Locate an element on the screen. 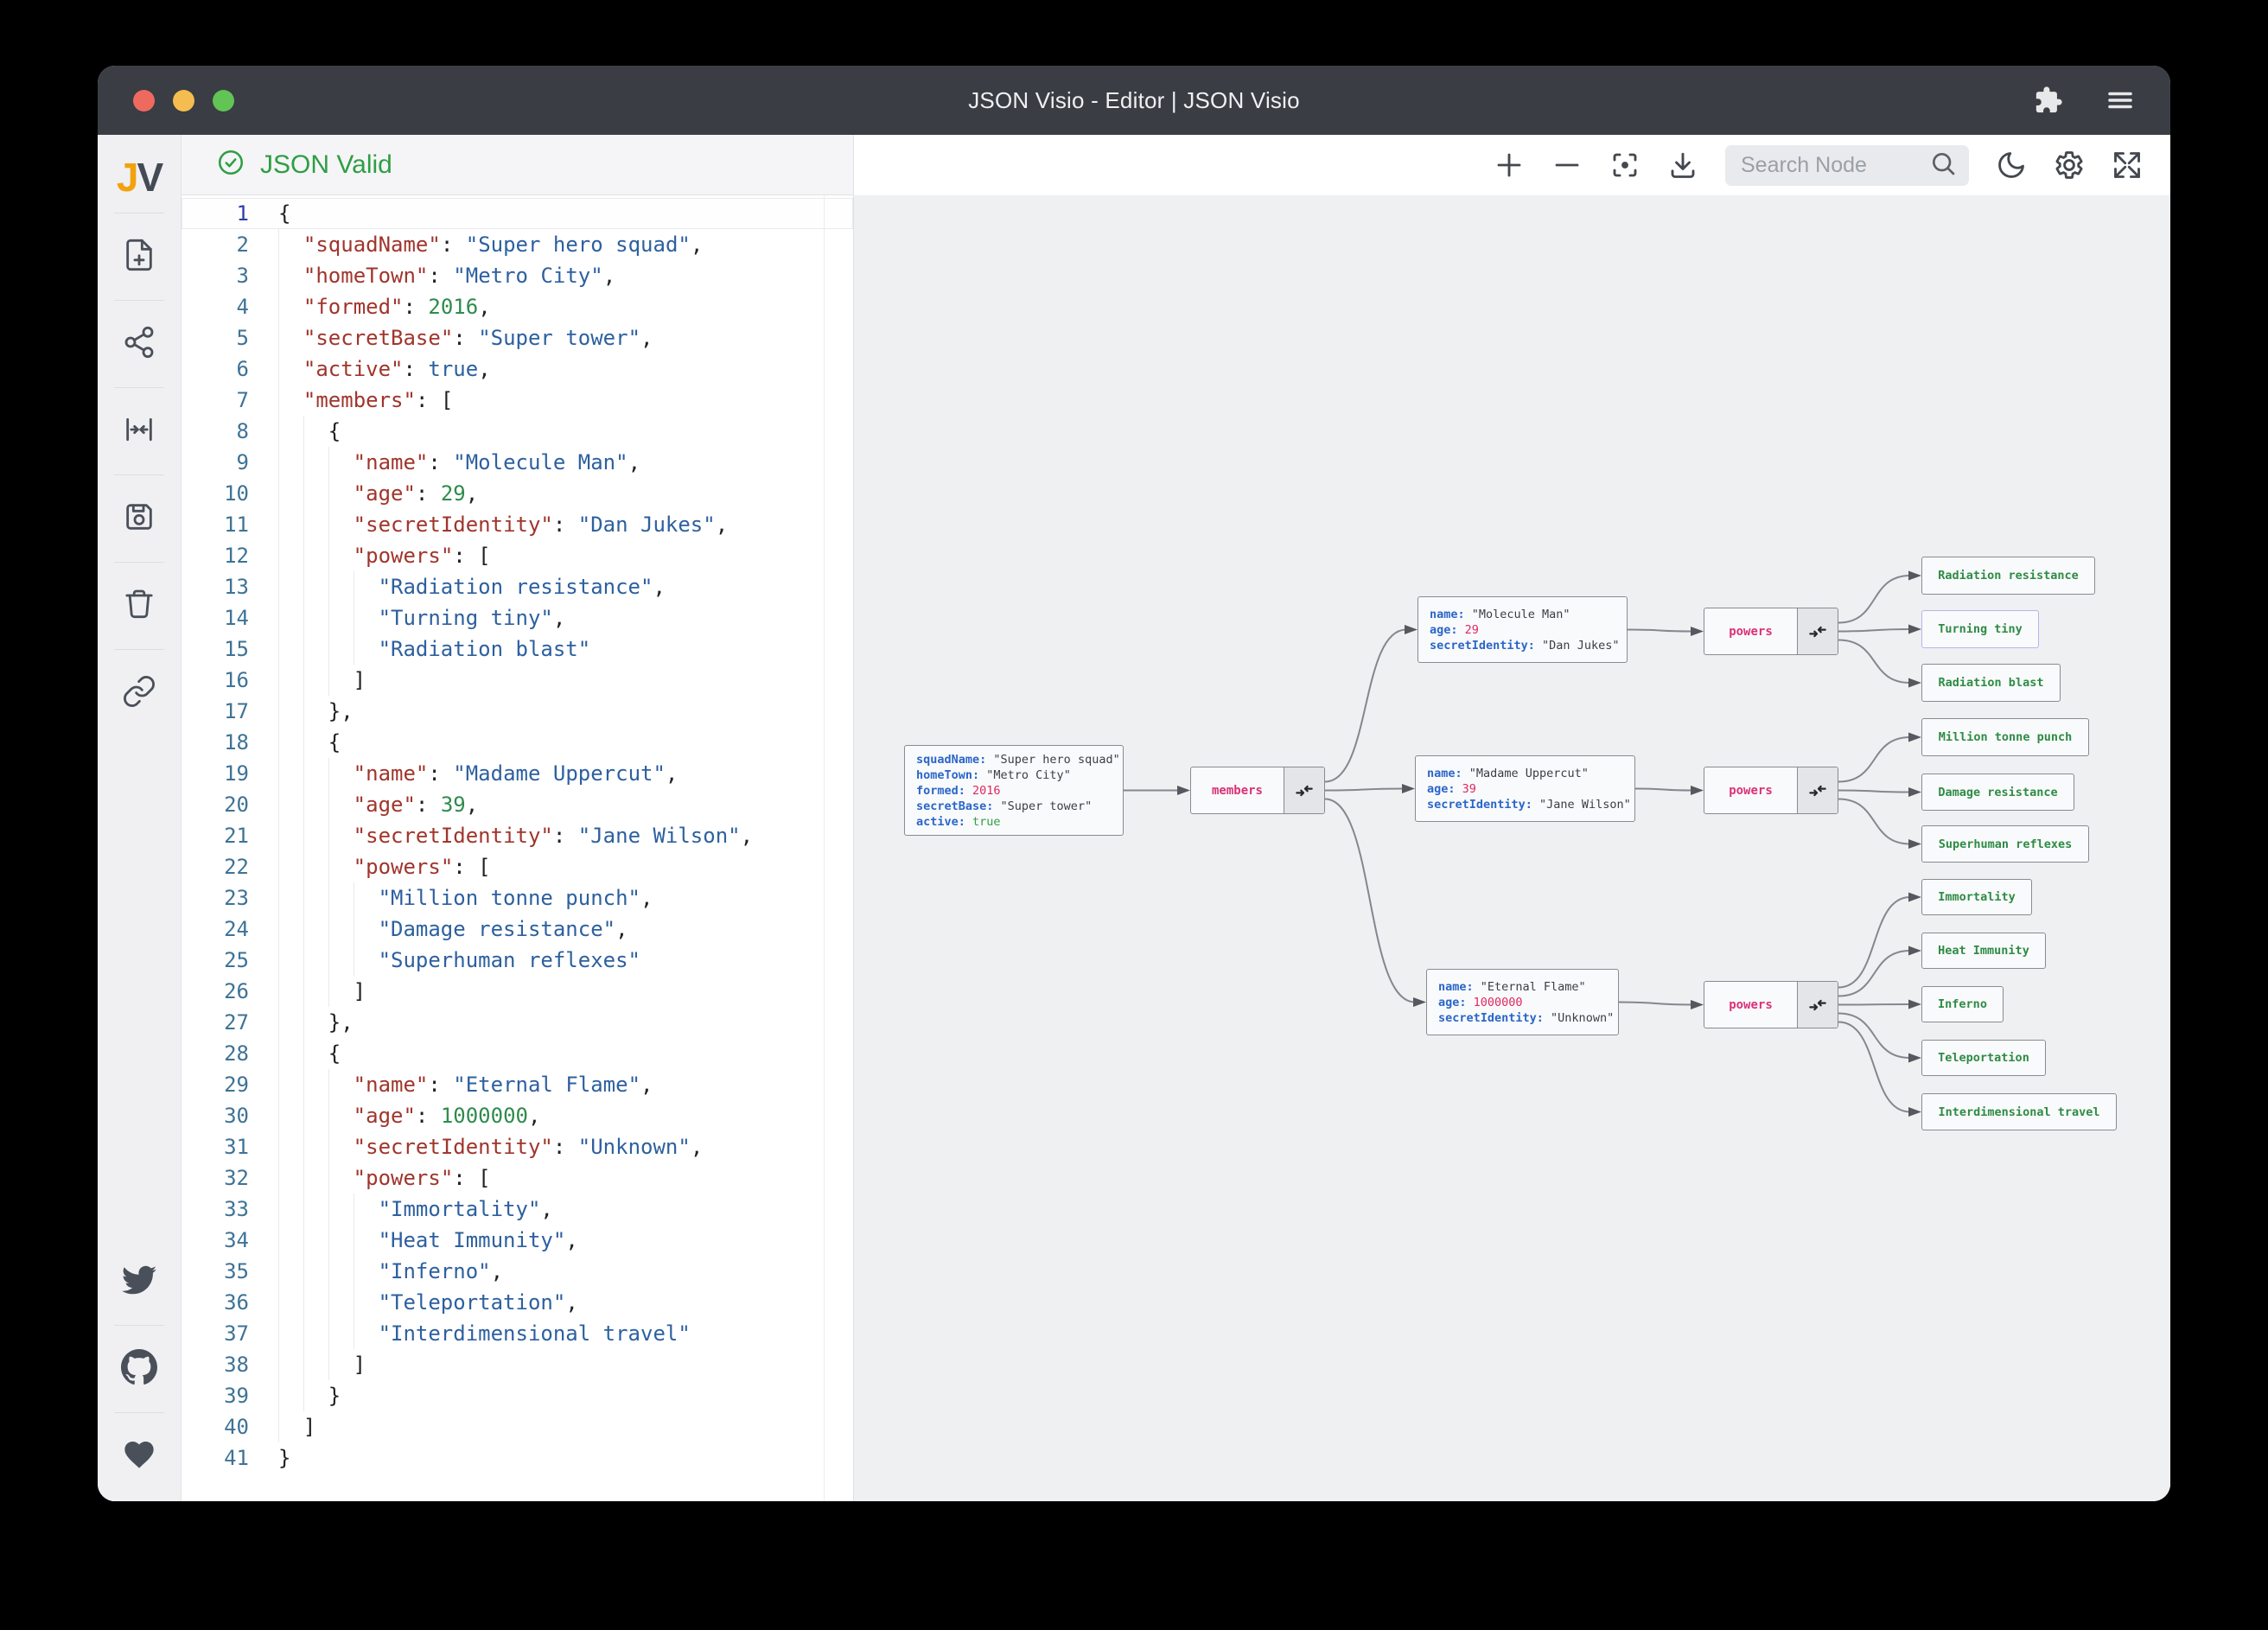 This screenshot has width=2268, height=1630. settings-button is located at coordinates (2069, 165).